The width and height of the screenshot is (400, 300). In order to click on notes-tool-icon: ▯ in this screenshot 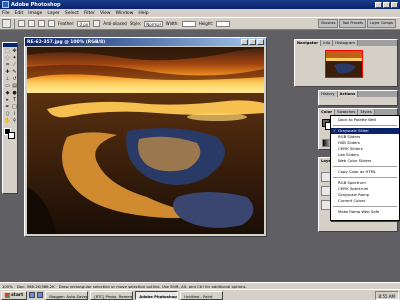, I will do `click(7, 114)`.